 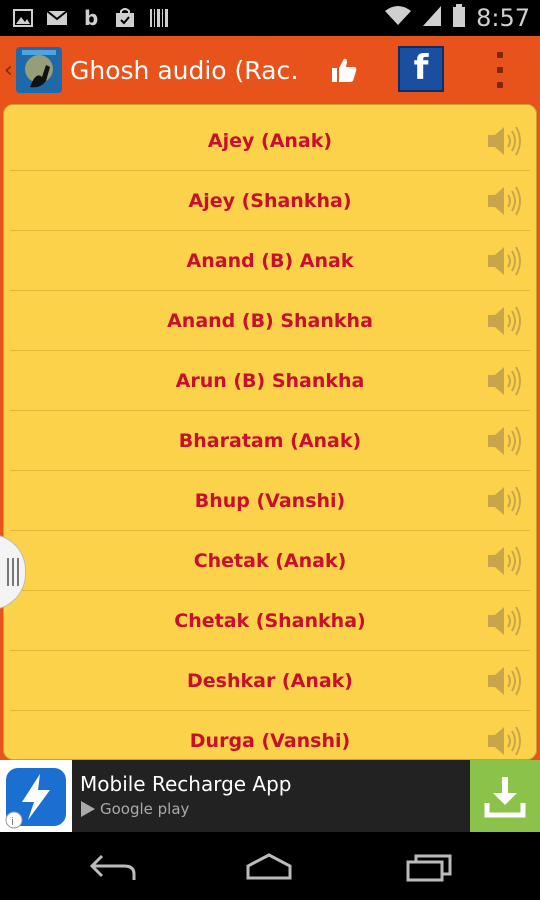 I want to click on clock: 8:57, so click(x=503, y=18).